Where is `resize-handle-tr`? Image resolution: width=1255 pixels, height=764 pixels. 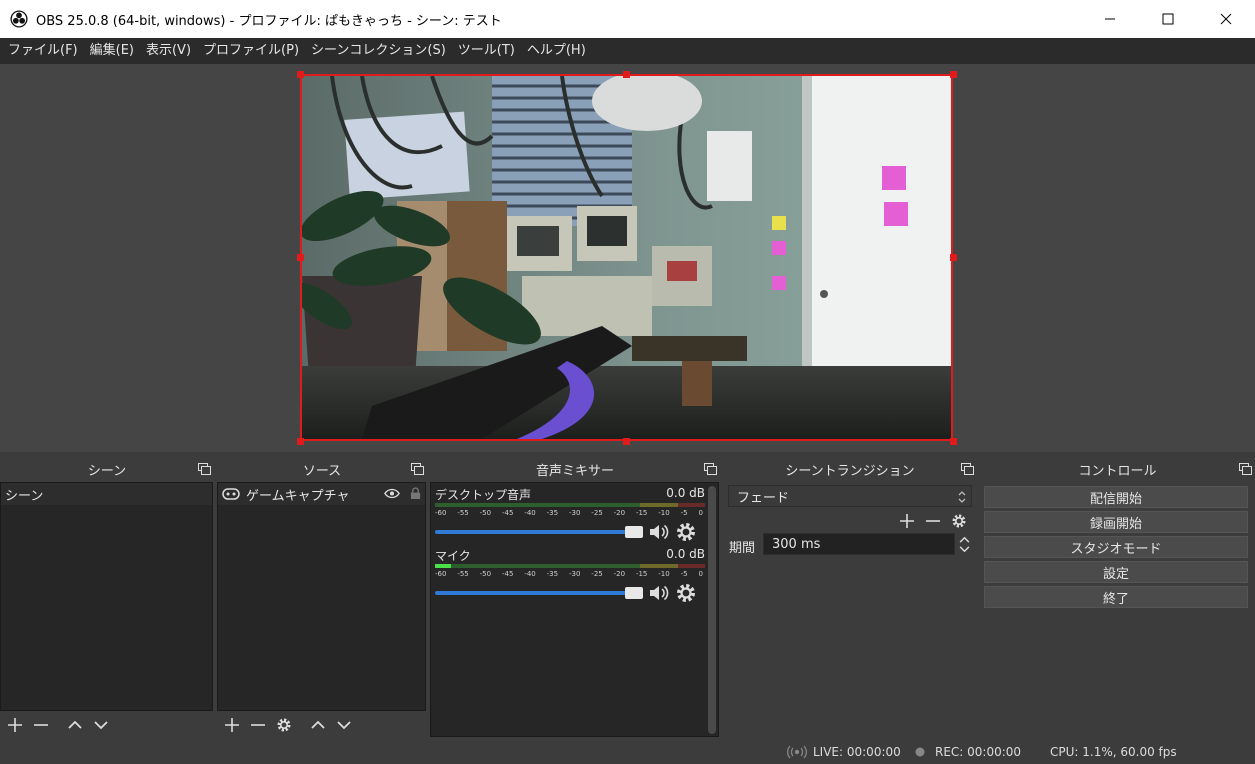 resize-handle-tr is located at coordinates (953, 74).